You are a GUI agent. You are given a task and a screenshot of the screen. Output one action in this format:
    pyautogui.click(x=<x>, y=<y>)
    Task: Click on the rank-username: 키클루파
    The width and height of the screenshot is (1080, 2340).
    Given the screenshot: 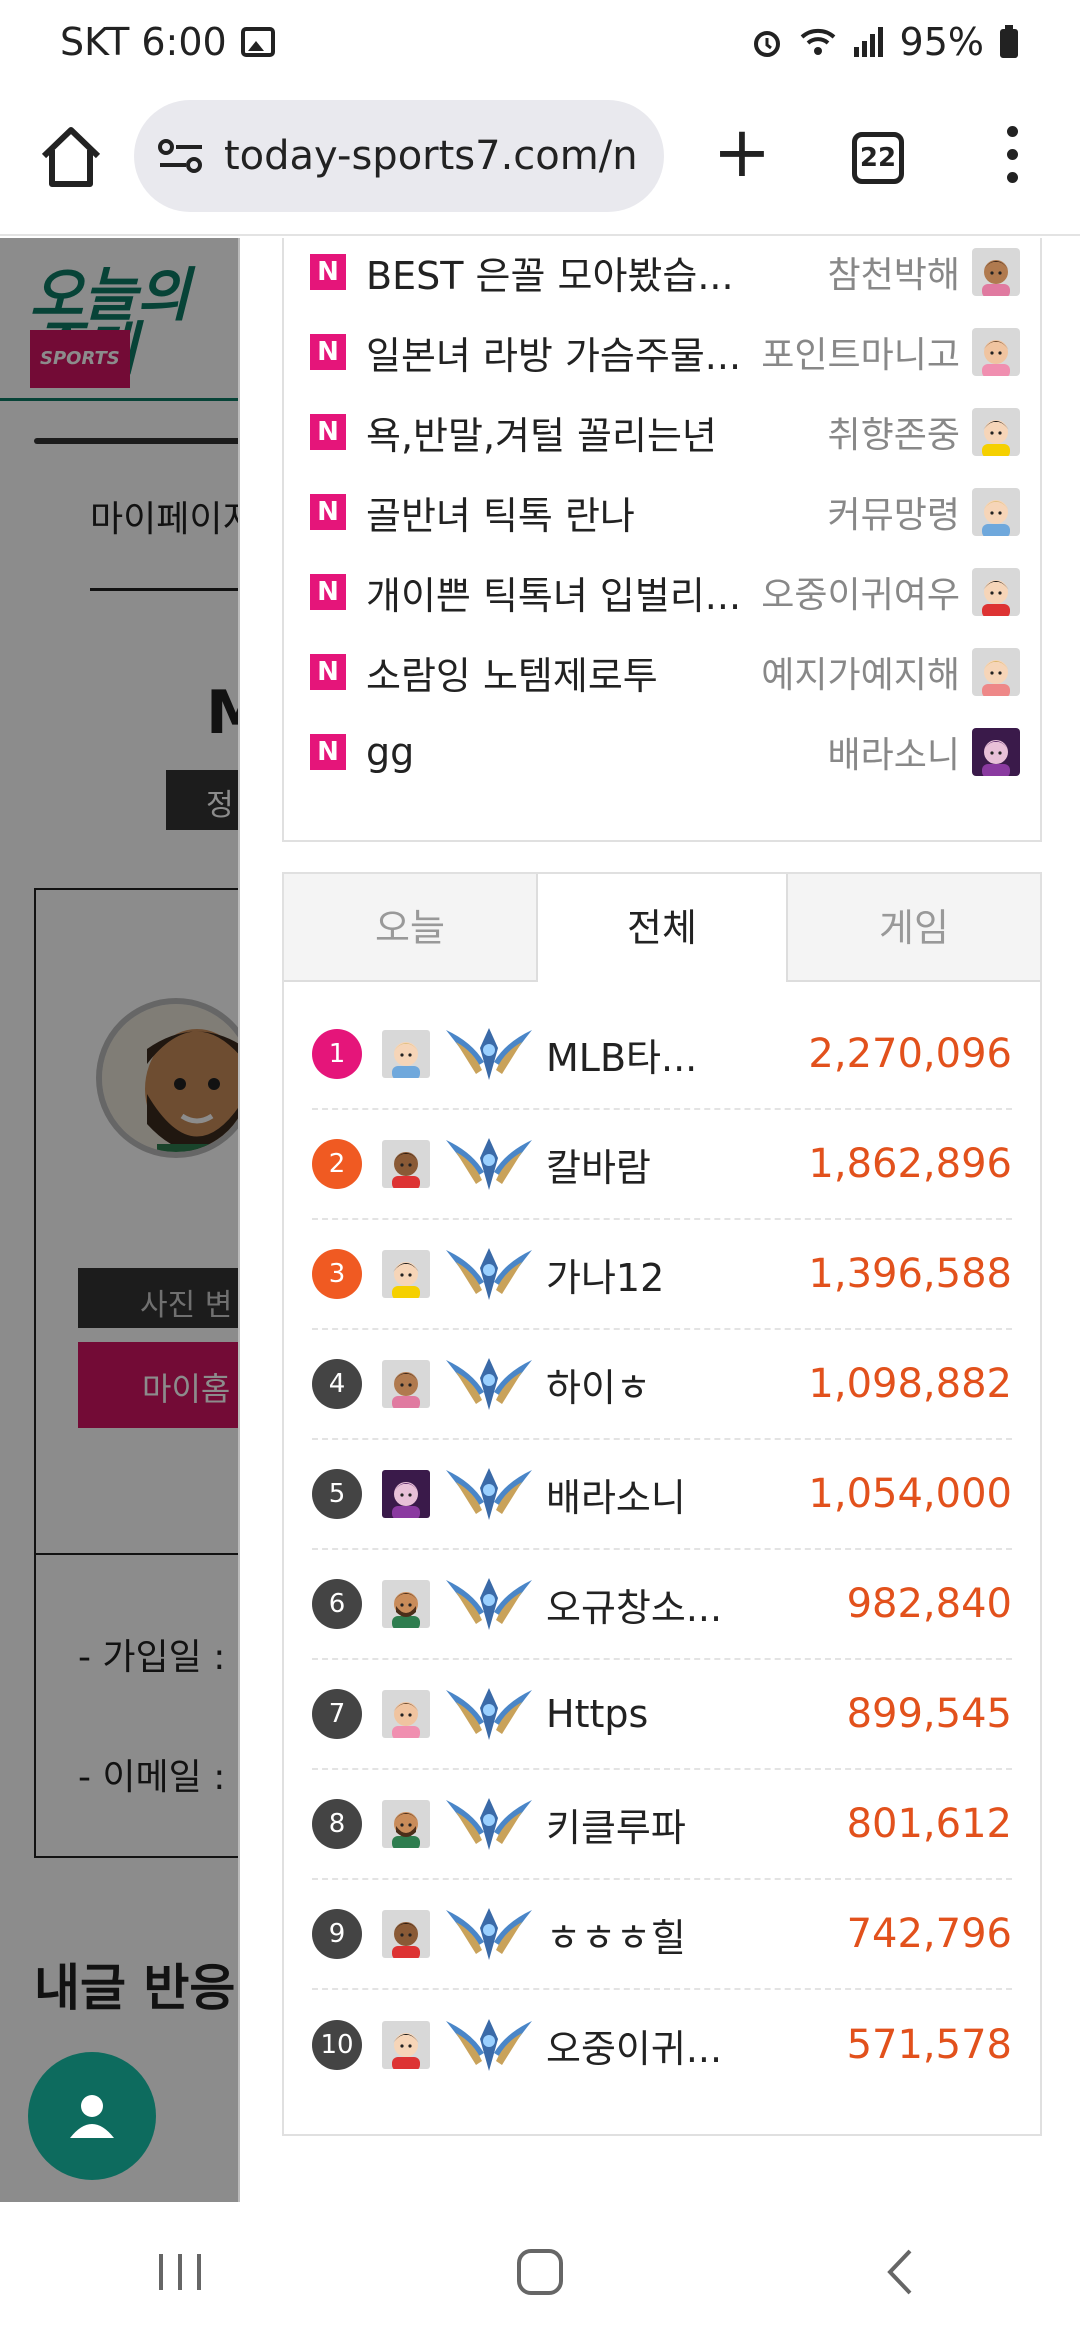 What is the action you would take?
    pyautogui.click(x=646, y=1824)
    